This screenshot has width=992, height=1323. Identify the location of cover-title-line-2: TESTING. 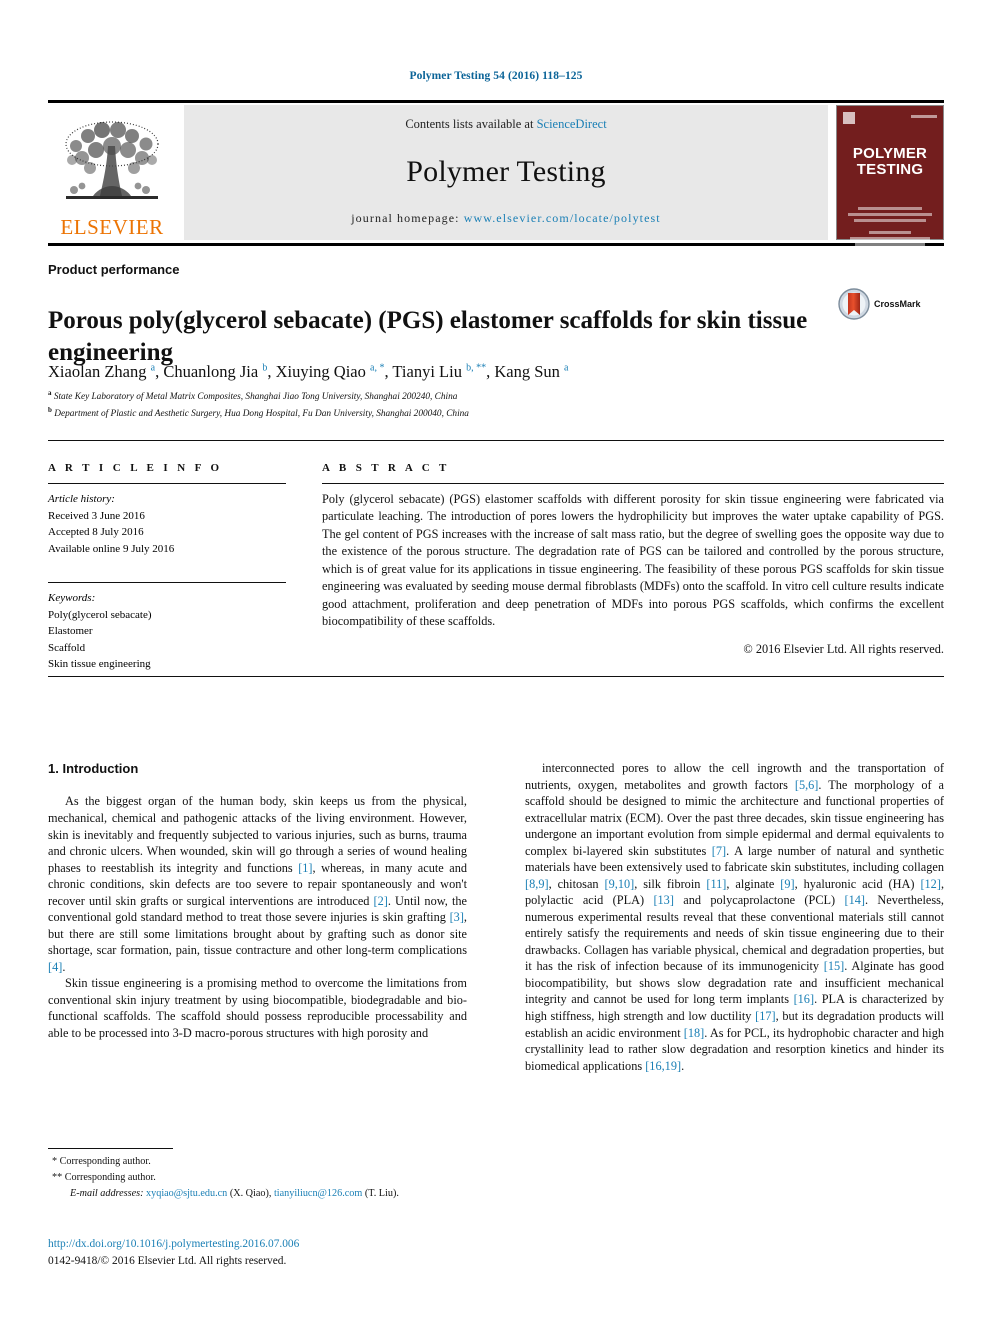
(890, 169).